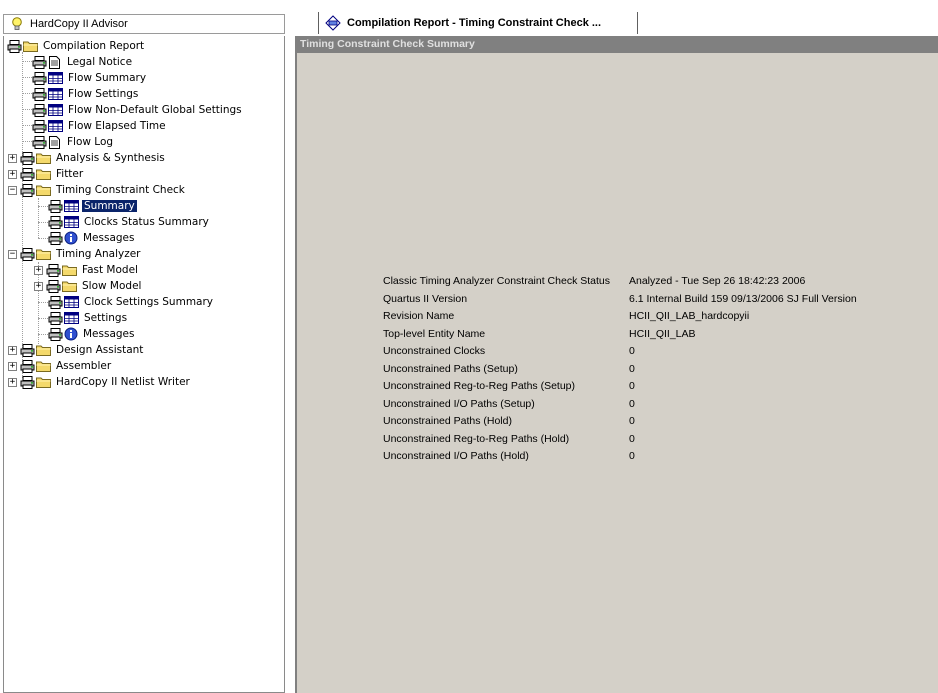  Describe the element at coordinates (12, 350) in the screenshot. I see `expand-design-assistant: +` at that location.